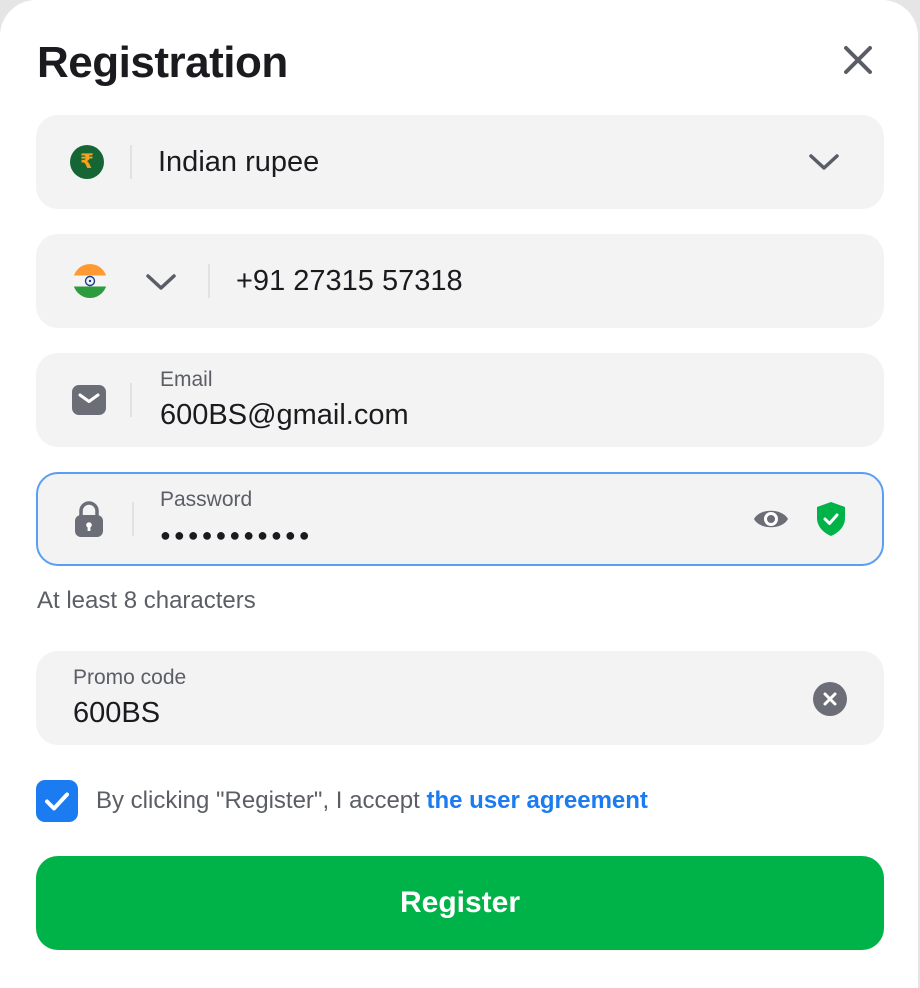  I want to click on envelope-icon, so click(89, 400).